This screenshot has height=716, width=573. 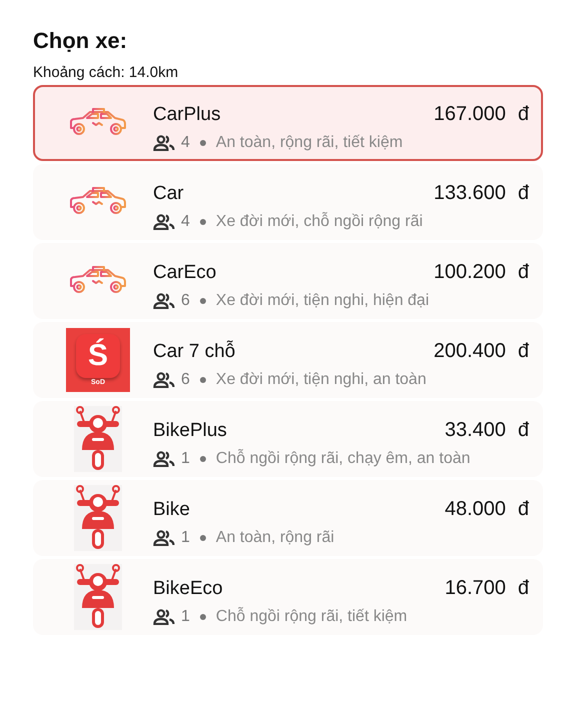 What do you see at coordinates (168, 193) in the screenshot?
I see `vehicle-name: Car` at bounding box center [168, 193].